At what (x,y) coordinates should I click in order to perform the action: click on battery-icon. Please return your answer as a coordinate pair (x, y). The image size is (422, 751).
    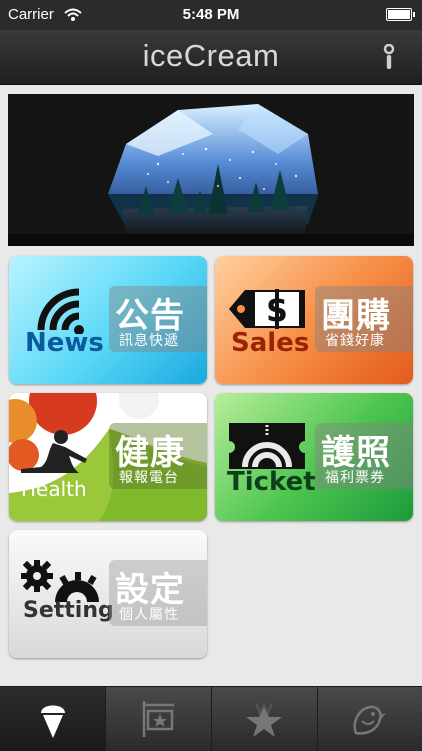
    Looking at the image, I should click on (400, 14).